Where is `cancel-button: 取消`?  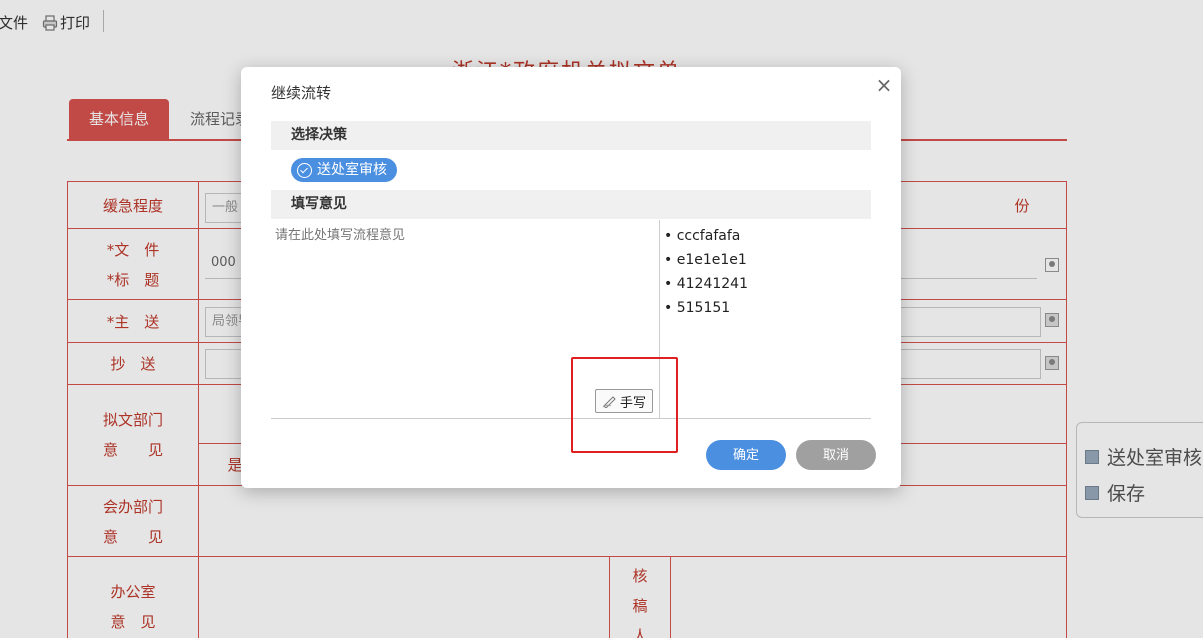 cancel-button: 取消 is located at coordinates (836, 455).